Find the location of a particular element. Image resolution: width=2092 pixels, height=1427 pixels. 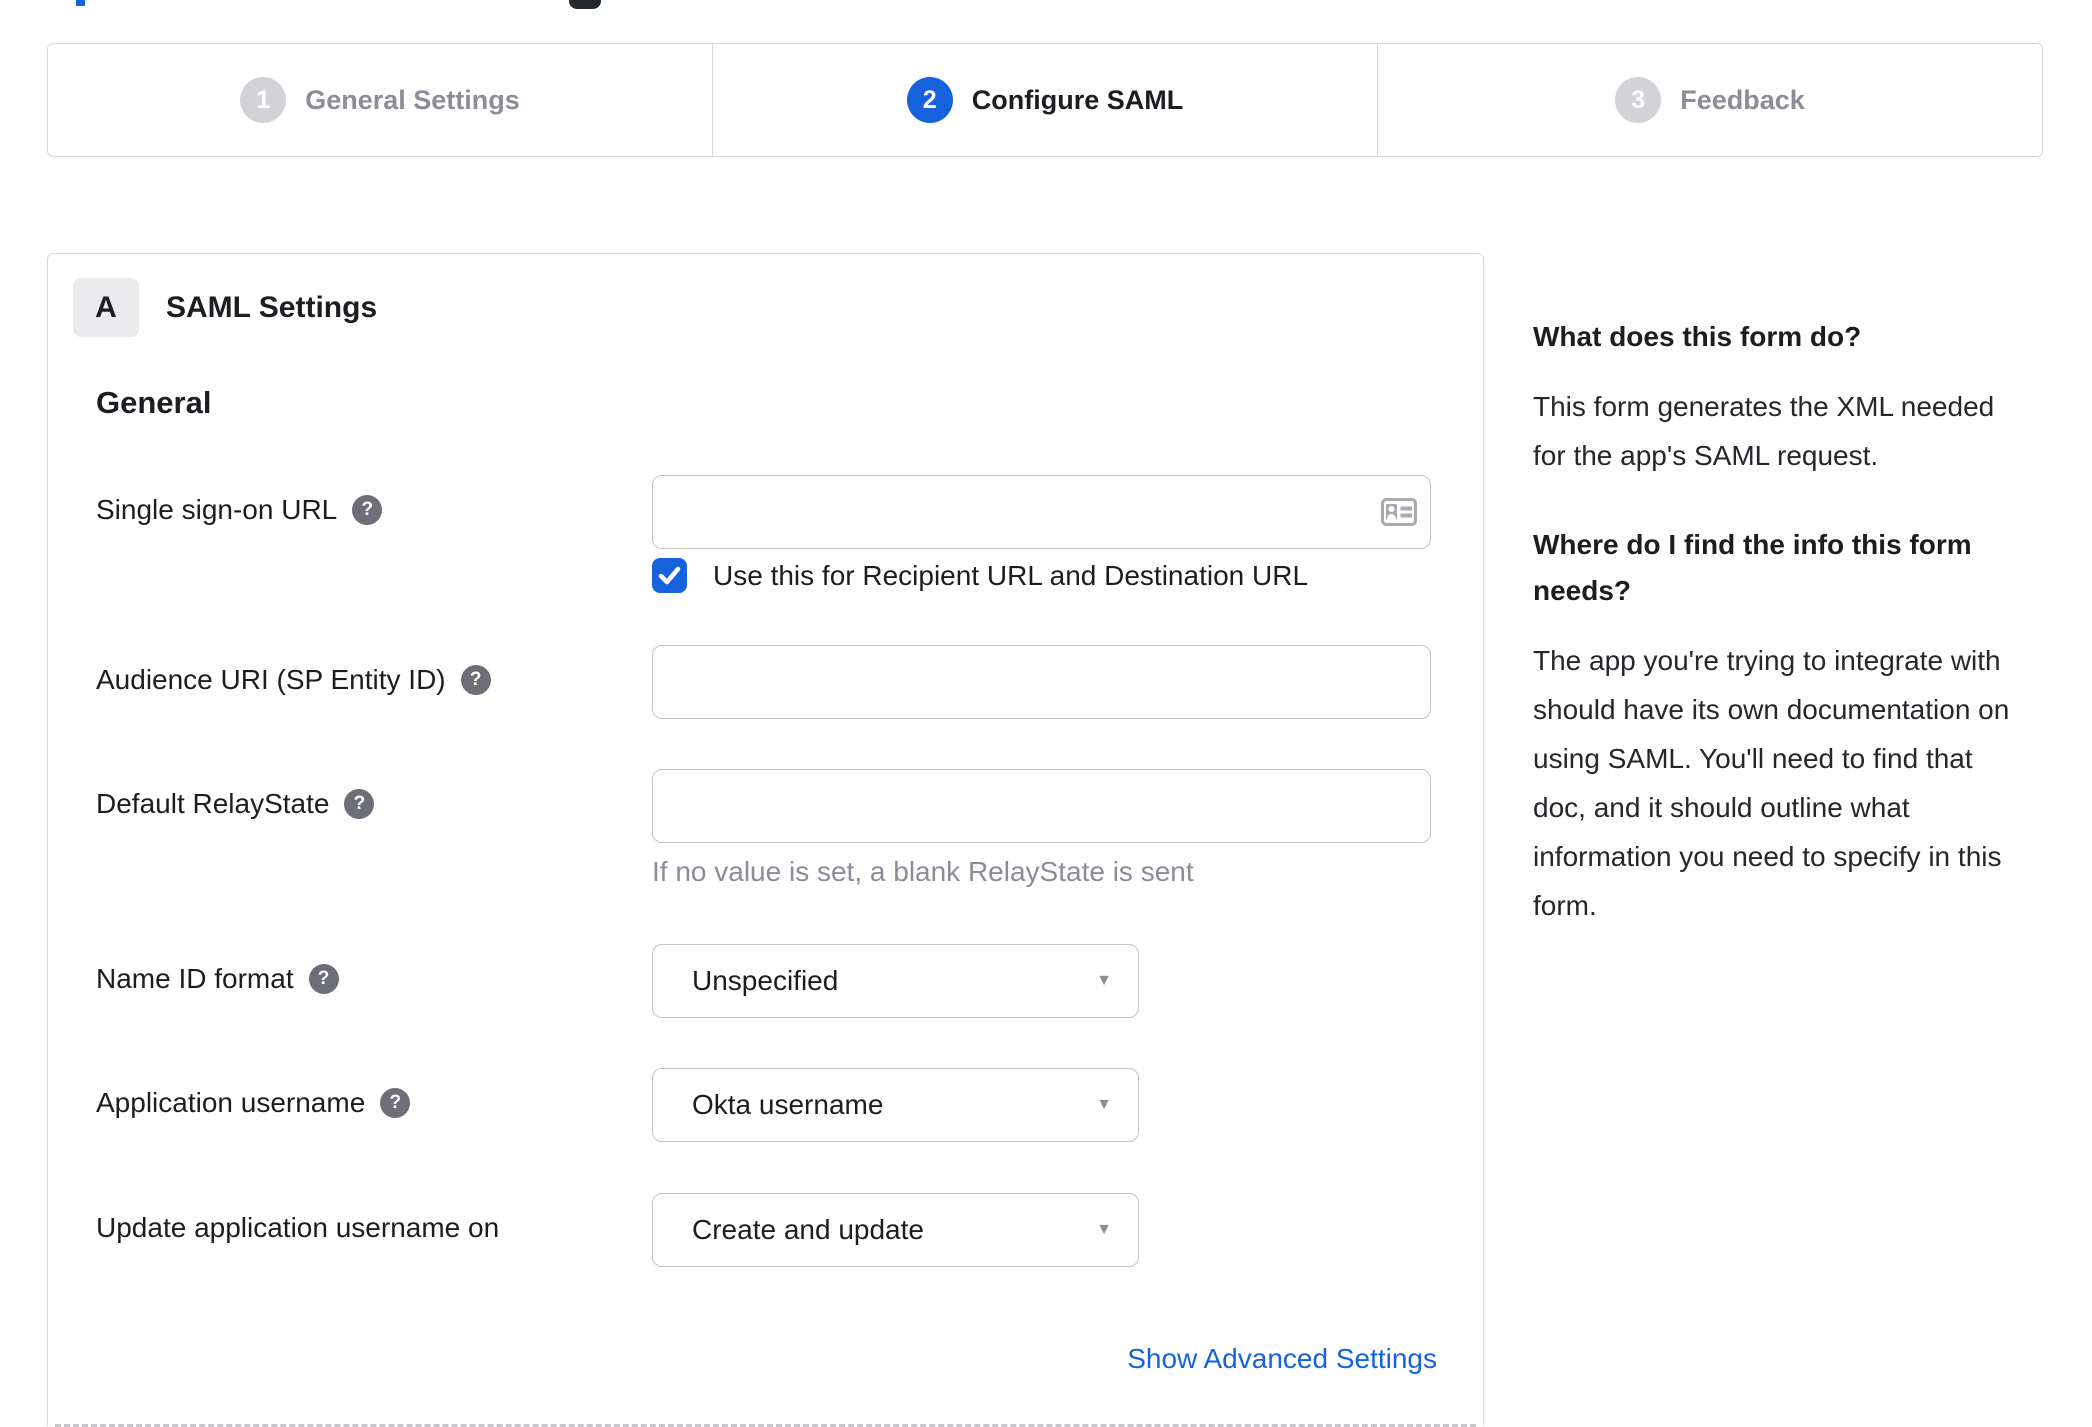

relay-state-label: Default RelayState is located at coordinates (213, 803).